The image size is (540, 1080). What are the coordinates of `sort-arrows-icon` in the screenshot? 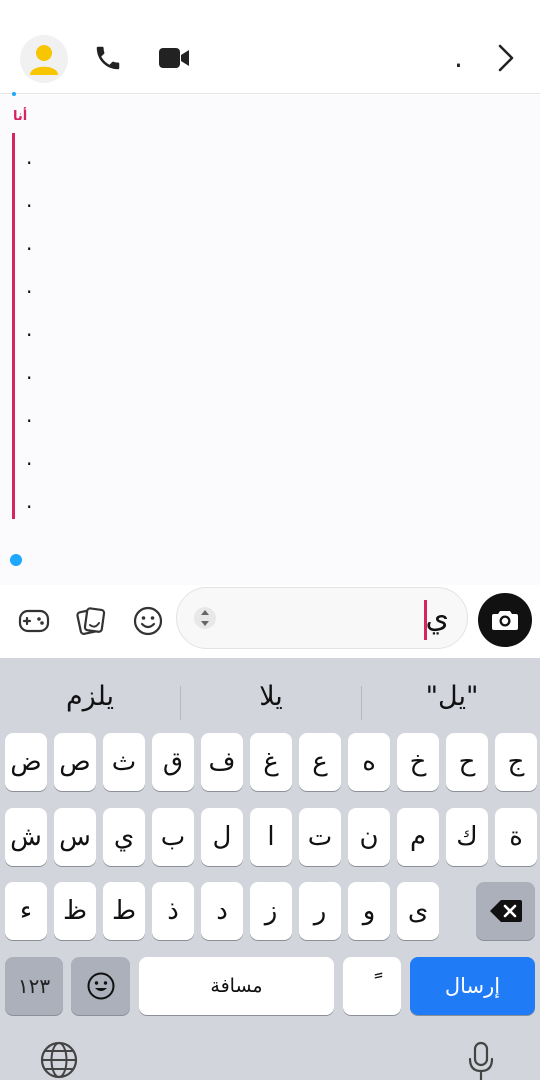 It's located at (205, 618).